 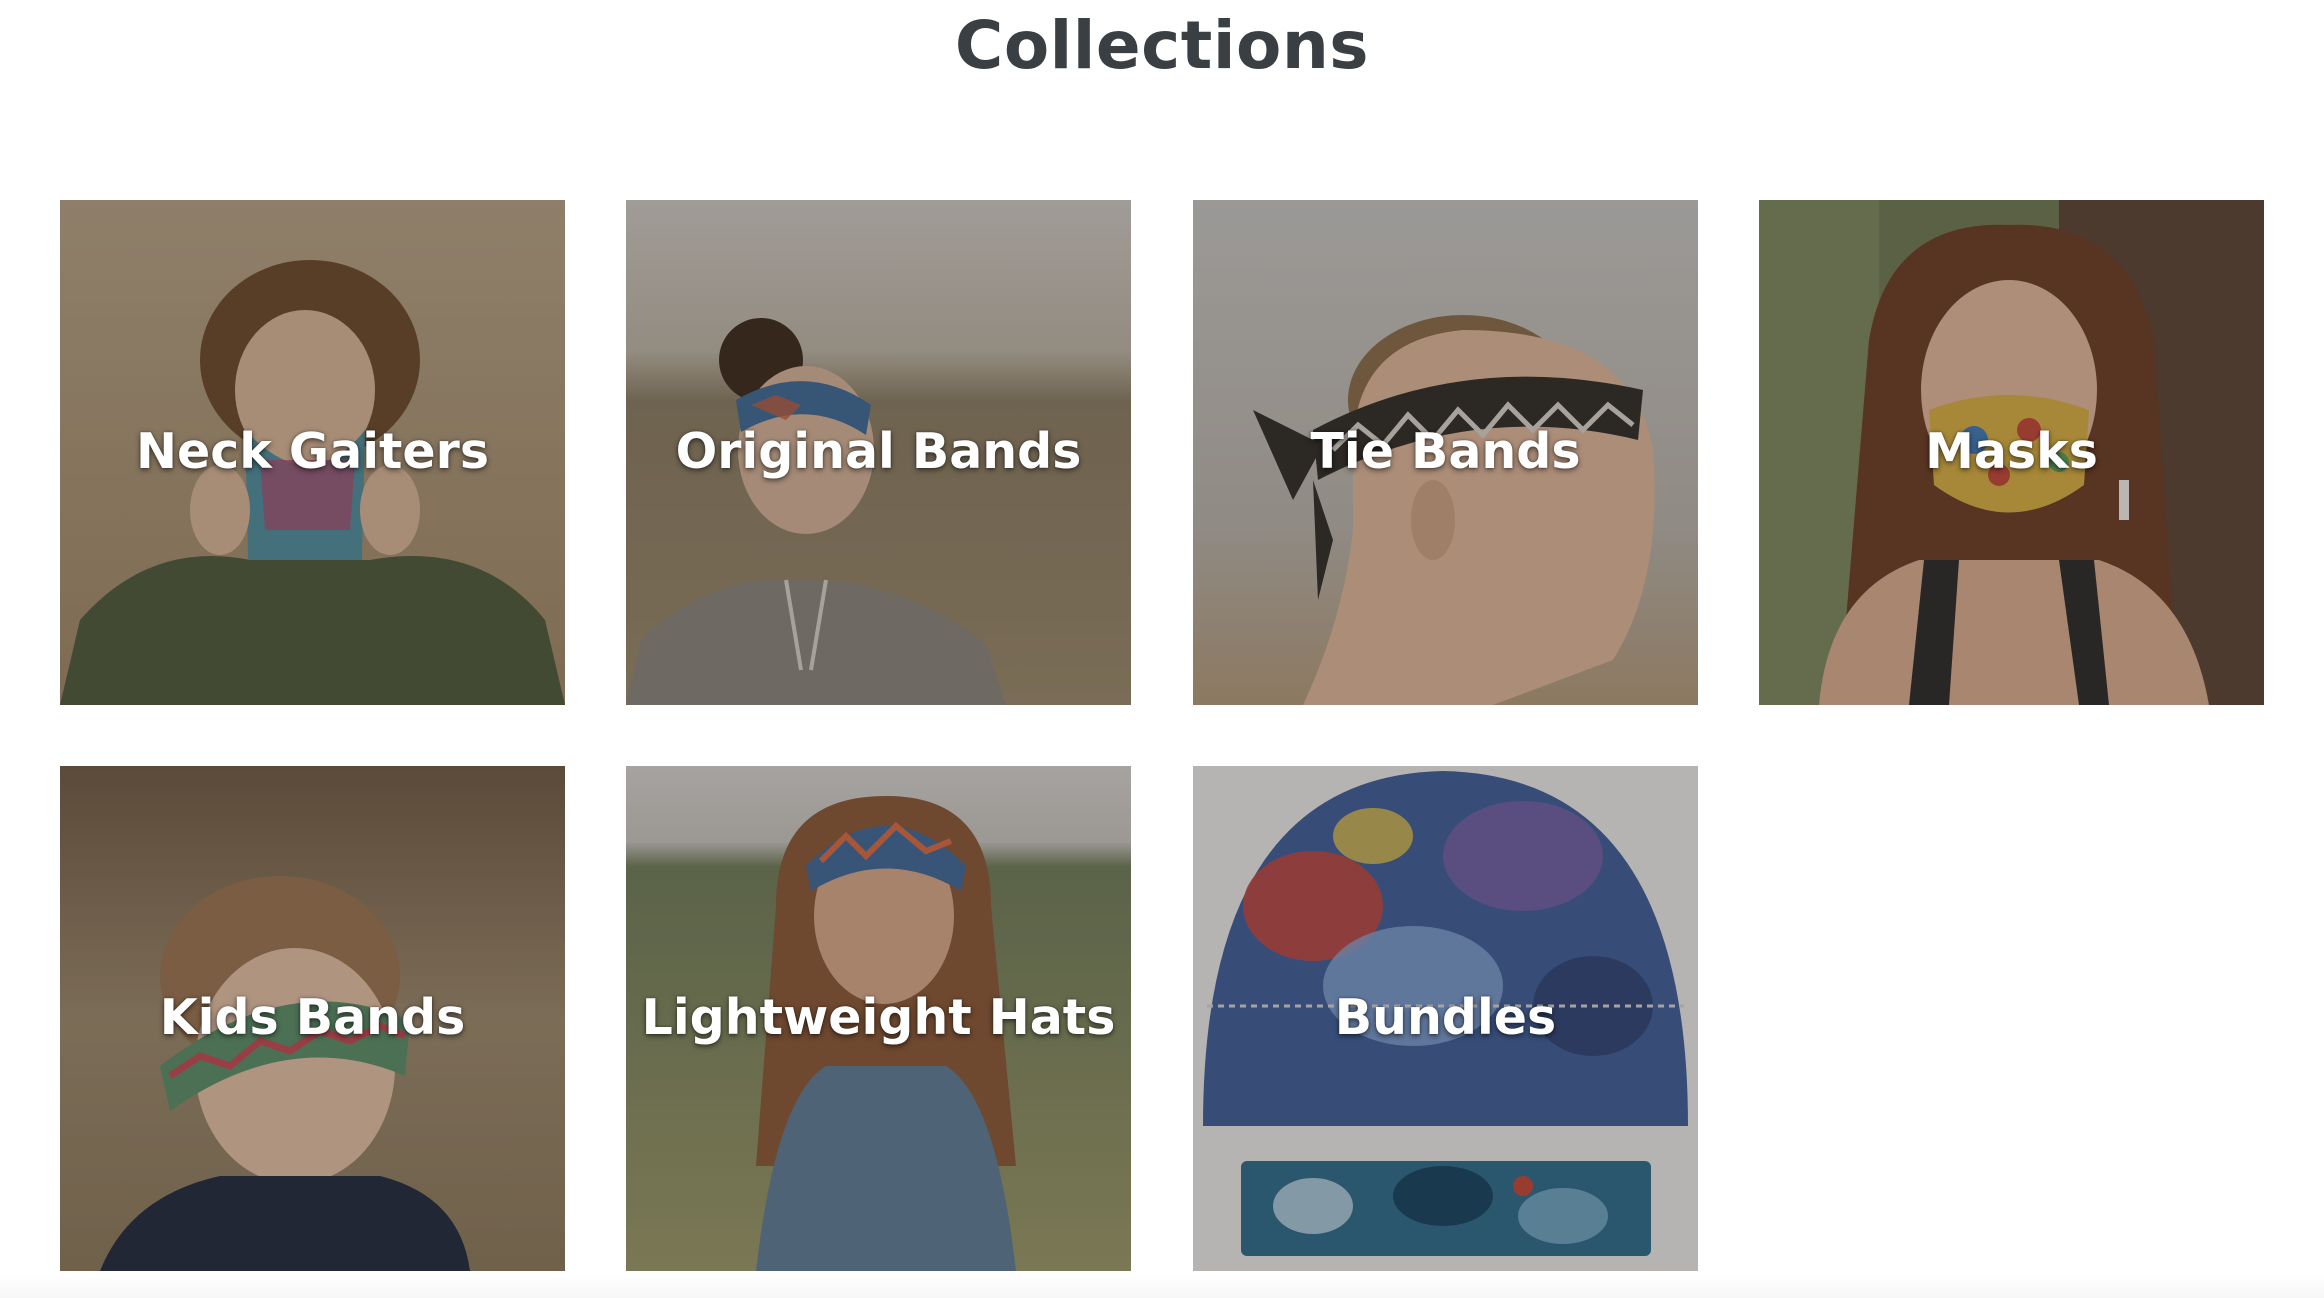 I want to click on collection-card-masks: Masks, so click(x=2011, y=452).